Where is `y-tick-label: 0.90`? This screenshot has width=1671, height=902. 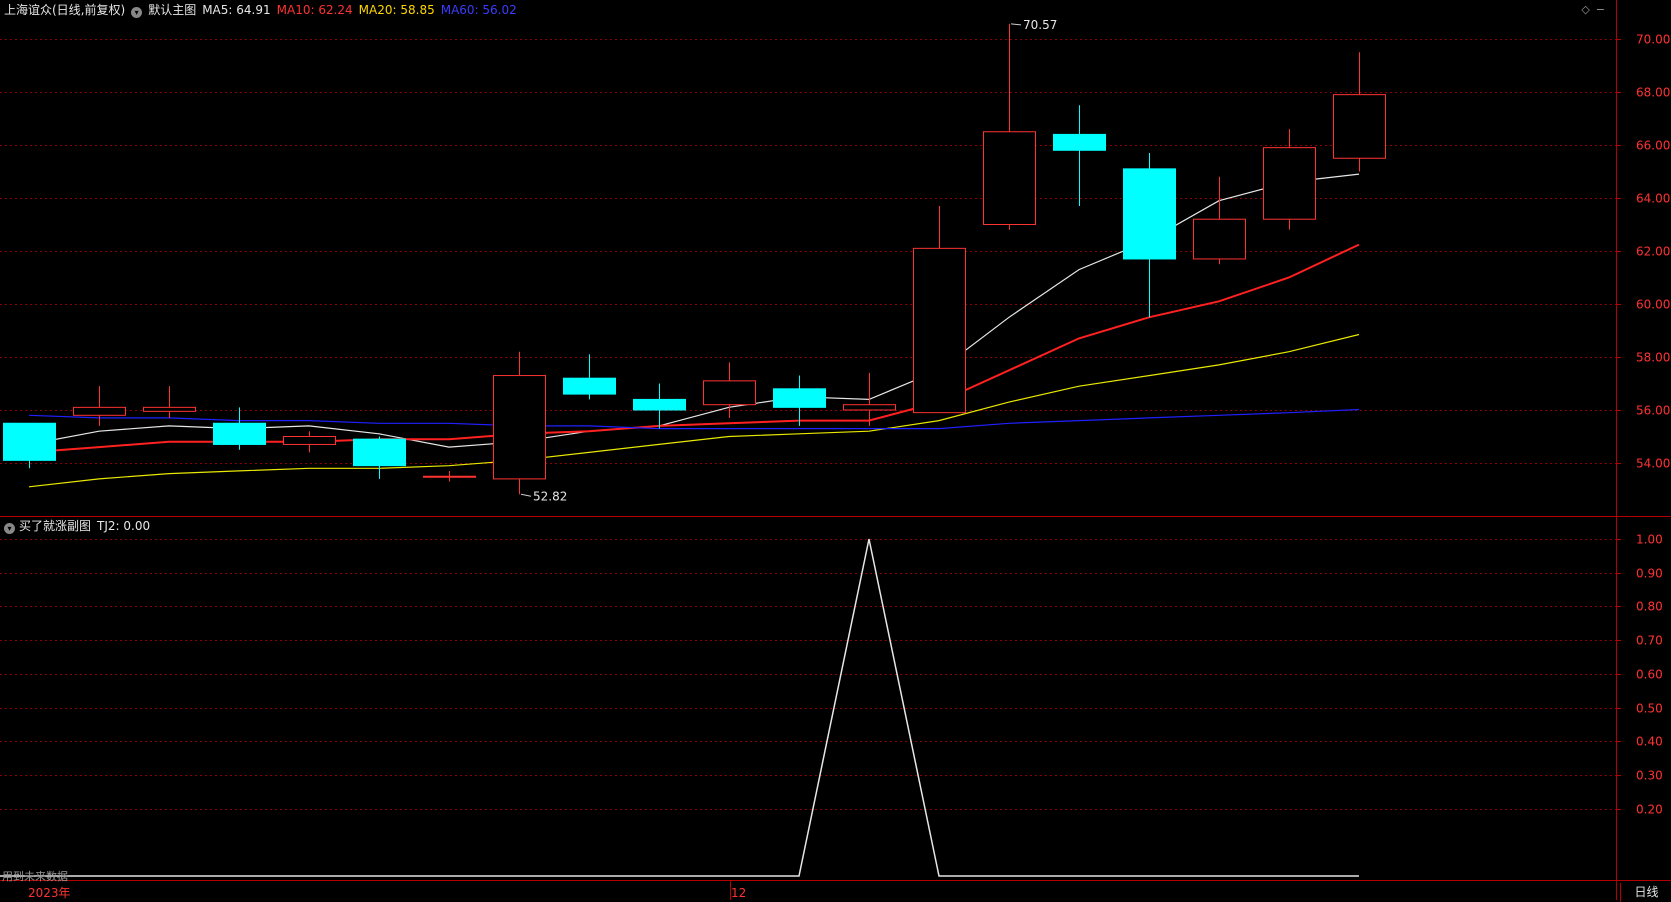 y-tick-label: 0.90 is located at coordinates (1649, 574).